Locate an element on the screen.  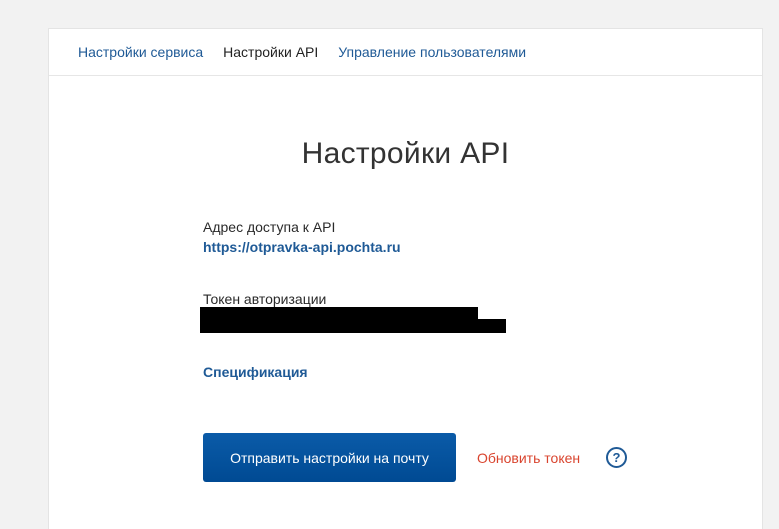
token-label: Токен авторизации is located at coordinates (265, 299).